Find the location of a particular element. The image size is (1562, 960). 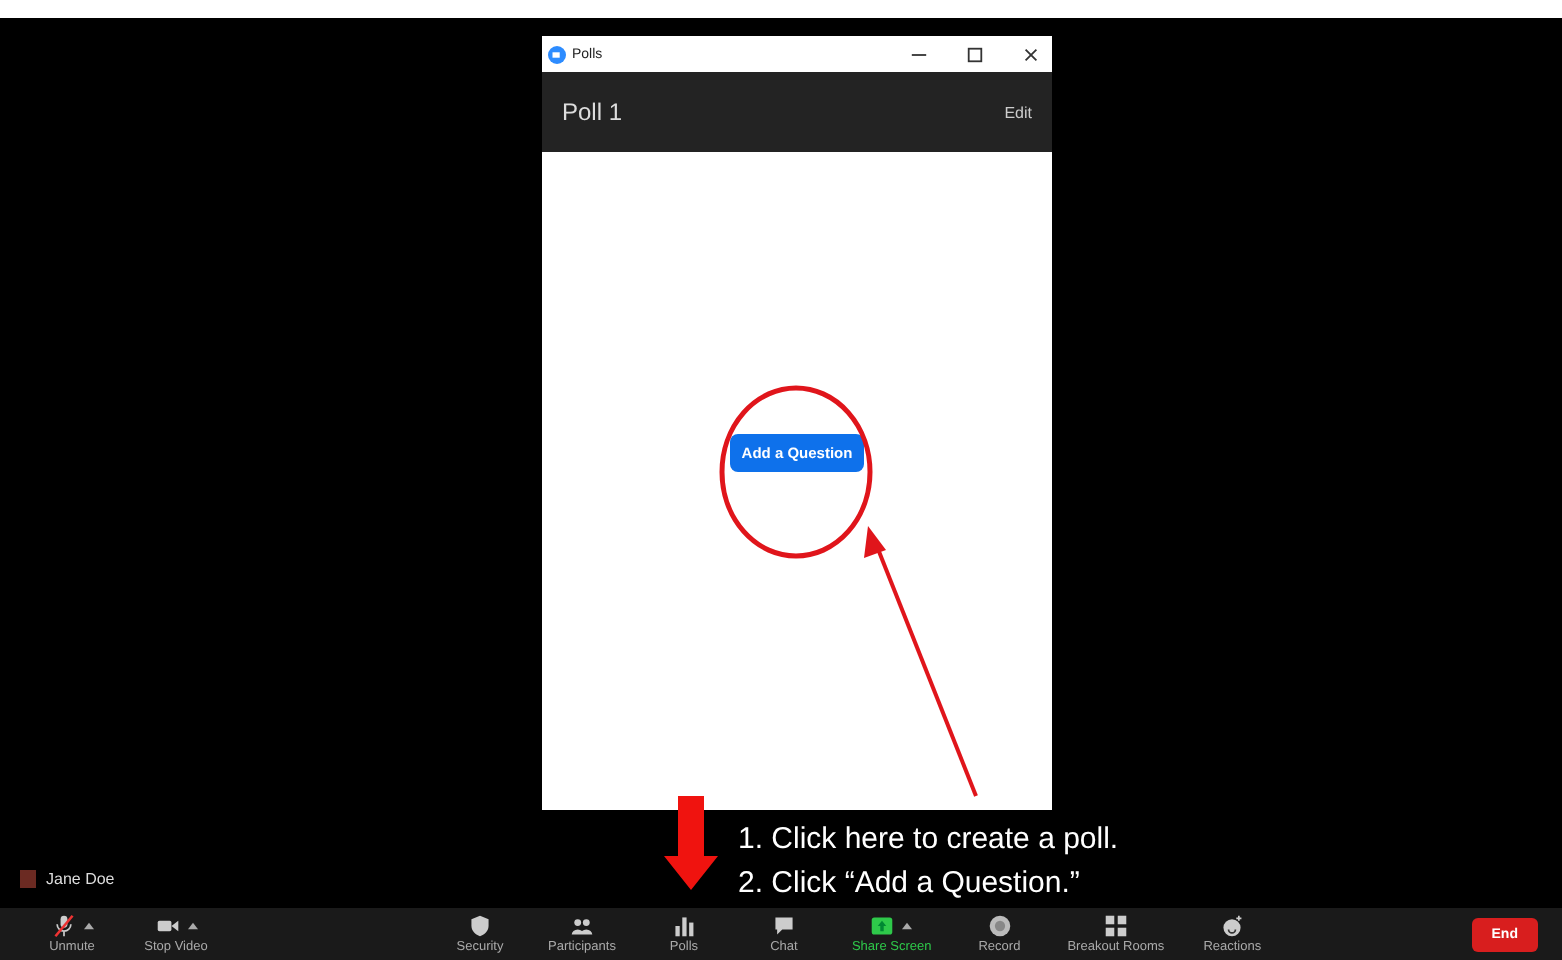

edit-link: Edit is located at coordinates (1018, 112).